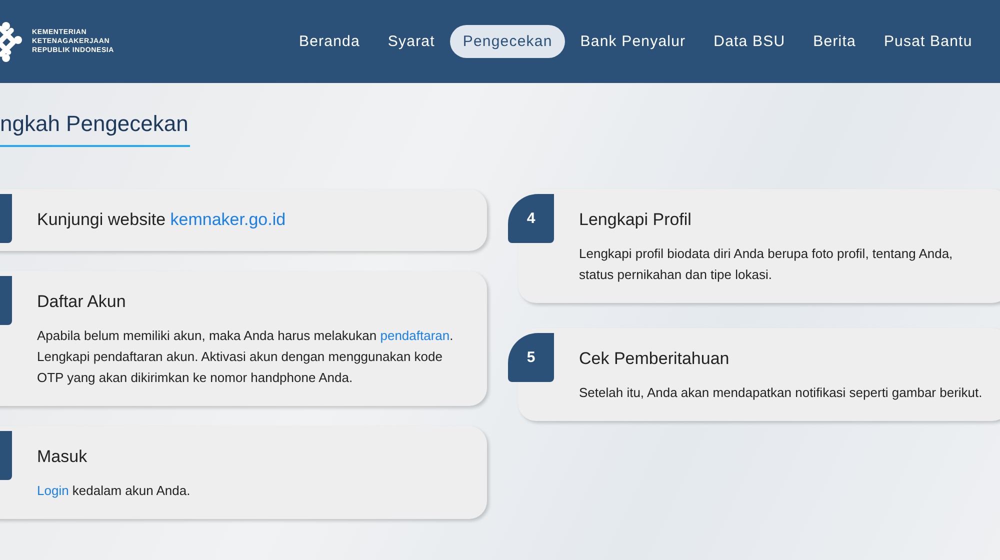 The image size is (1000, 560). Describe the element at coordinates (781, 393) in the screenshot. I see `step-description: Setelah itu, Anda akan mendapatkan notifikasi seperti gambar berikut.` at that location.